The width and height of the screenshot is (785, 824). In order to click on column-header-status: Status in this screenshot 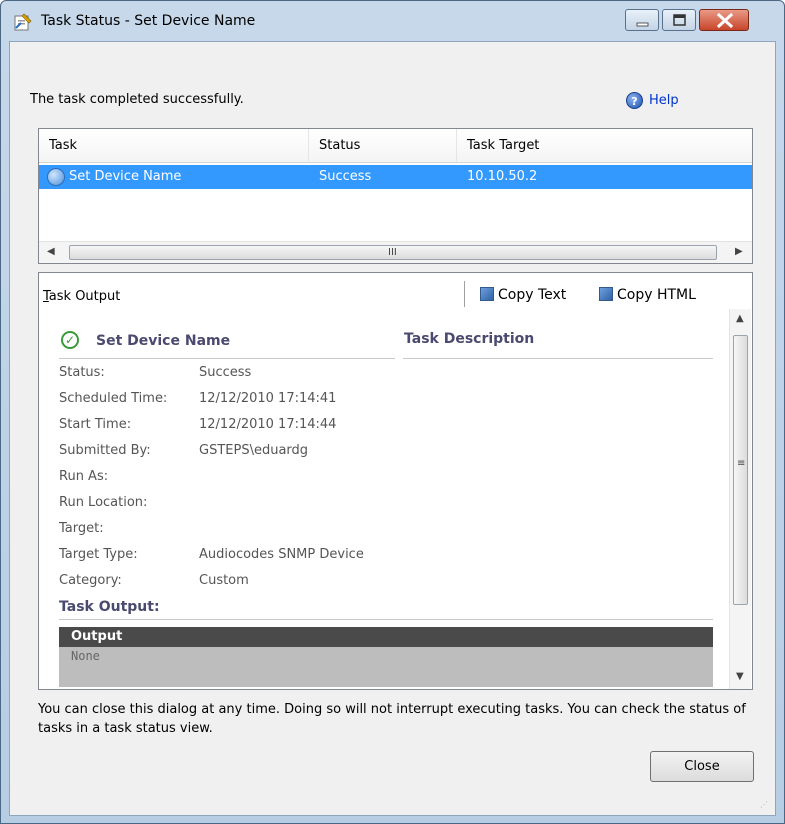, I will do `click(383, 145)`.